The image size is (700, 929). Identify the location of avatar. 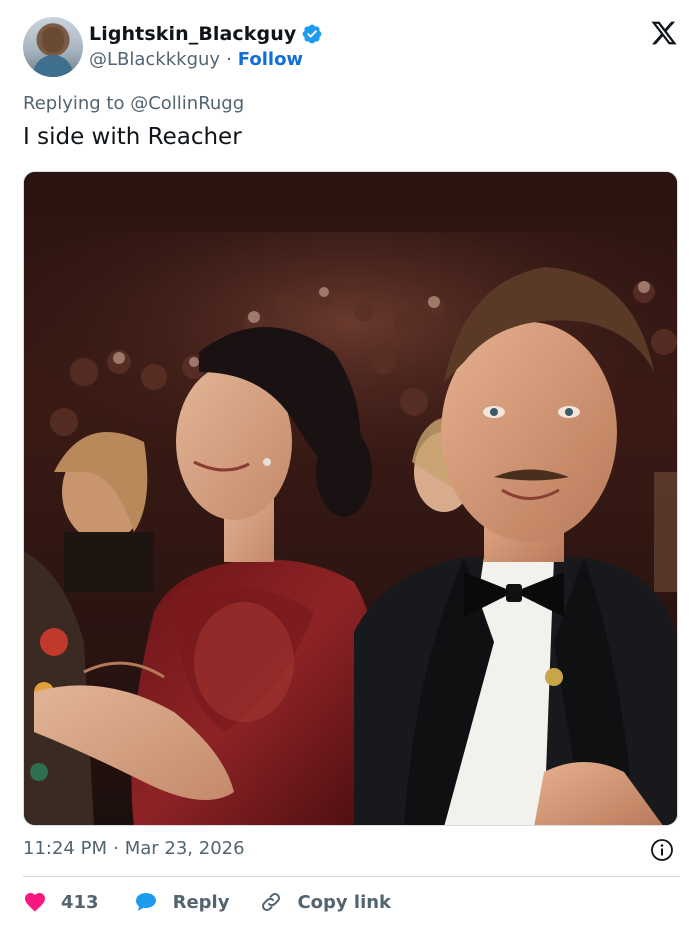
(53, 47).